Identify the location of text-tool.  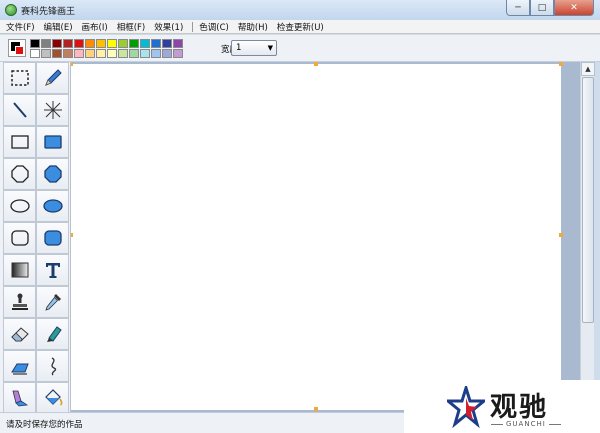
(52, 270).